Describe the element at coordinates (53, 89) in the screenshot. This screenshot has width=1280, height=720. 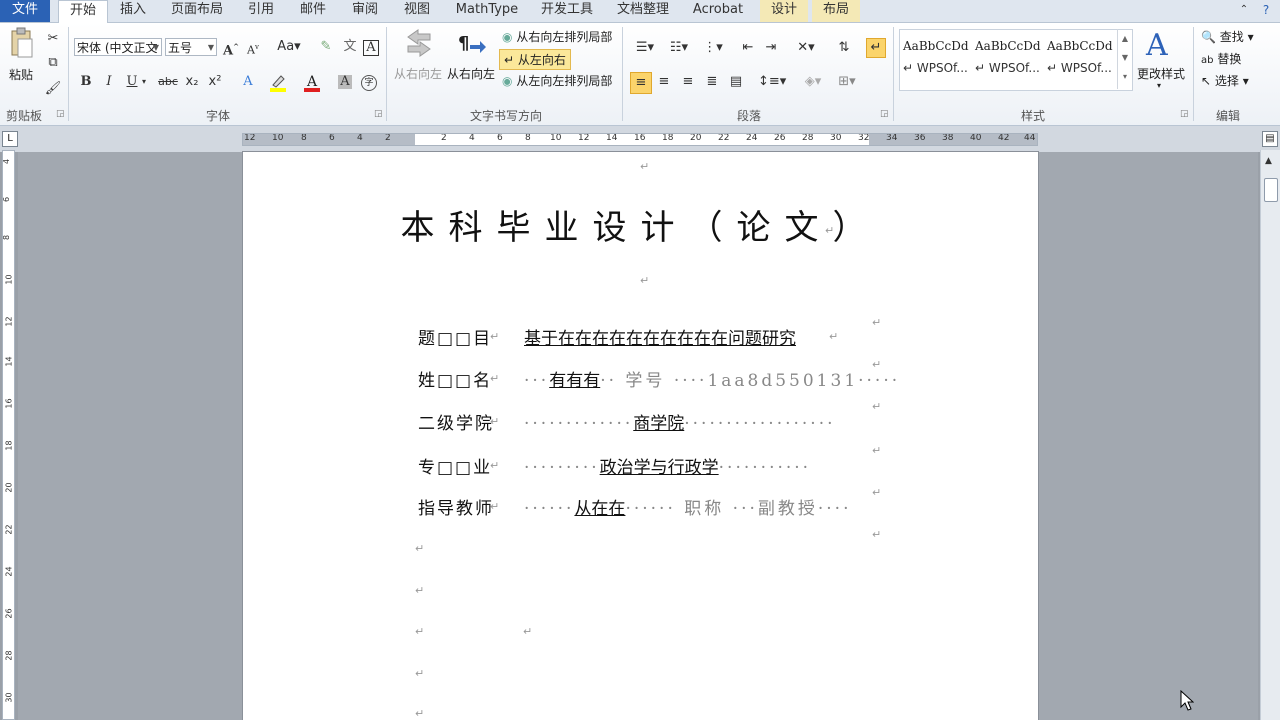
I see `format-painter-icon: 🖌` at that location.